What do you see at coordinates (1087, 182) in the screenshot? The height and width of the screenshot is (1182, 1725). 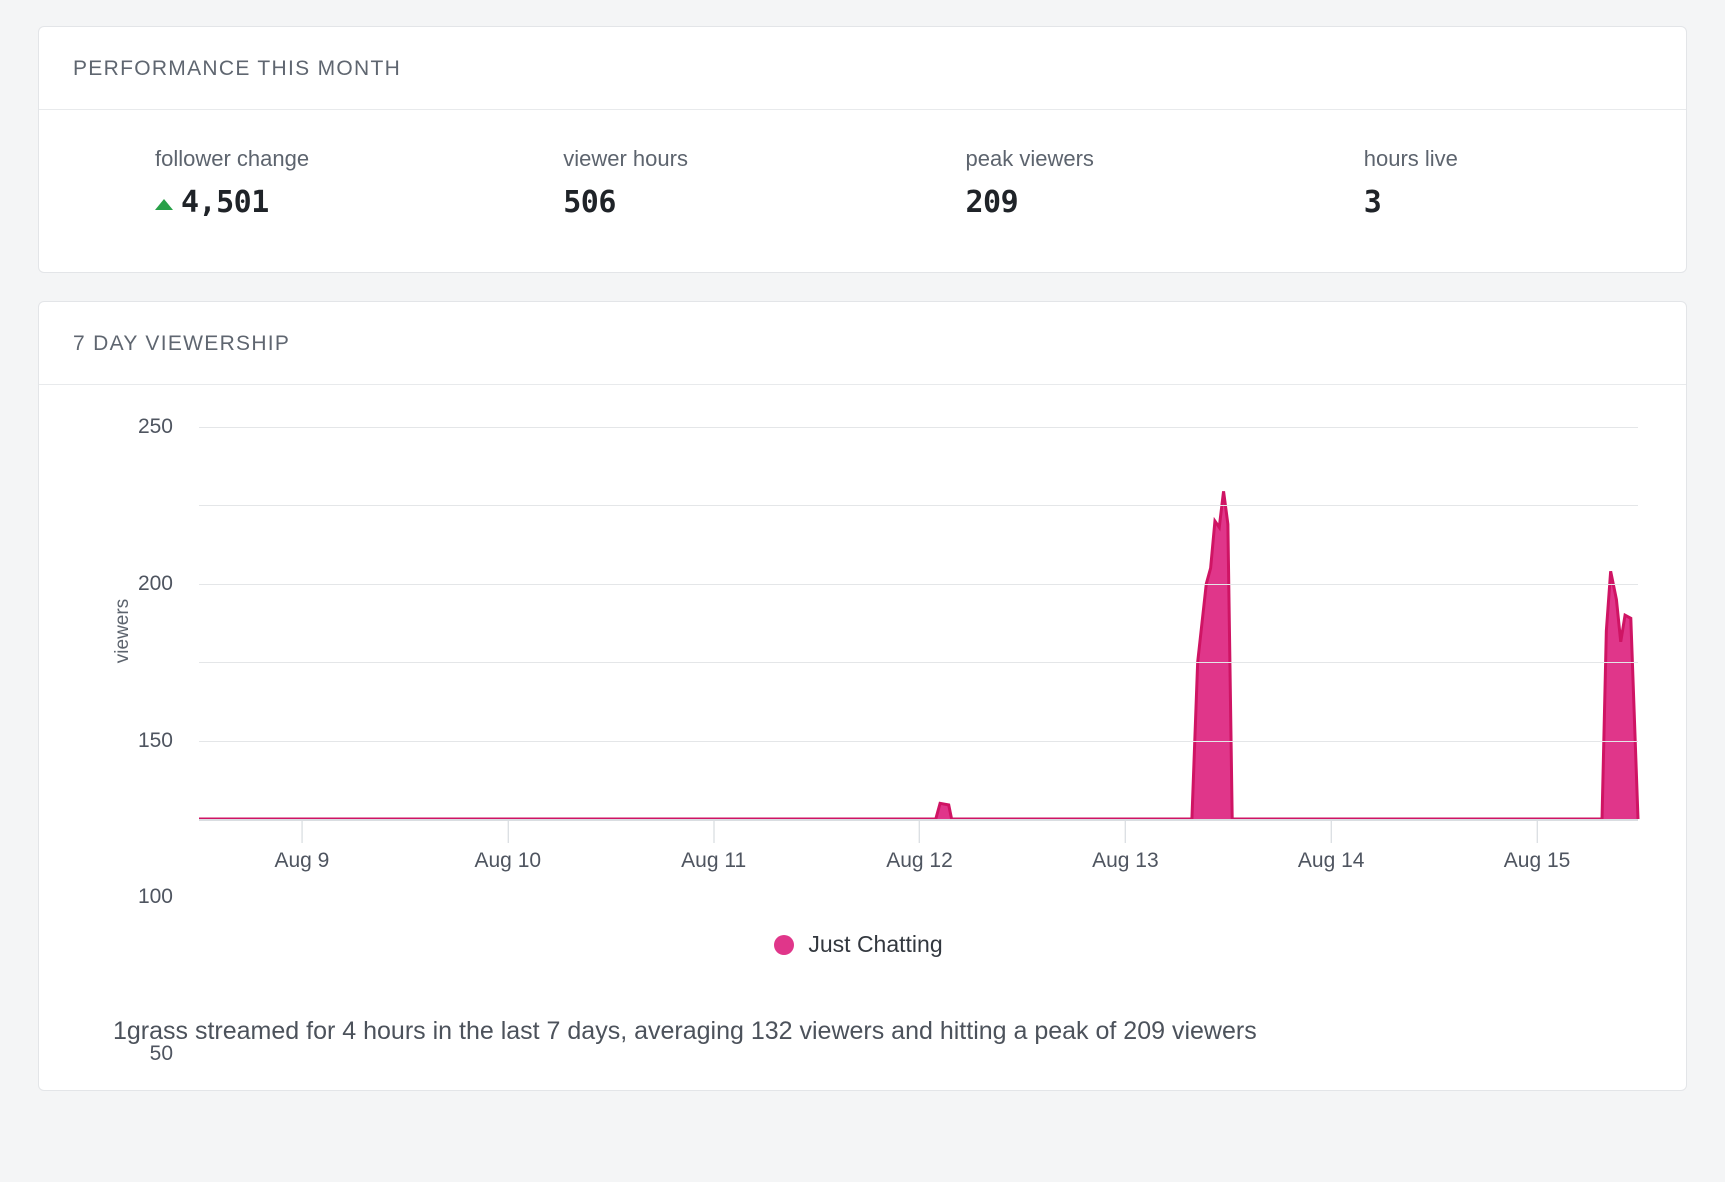 I see `stat-peak-viewers: peak viewers 209` at bounding box center [1087, 182].